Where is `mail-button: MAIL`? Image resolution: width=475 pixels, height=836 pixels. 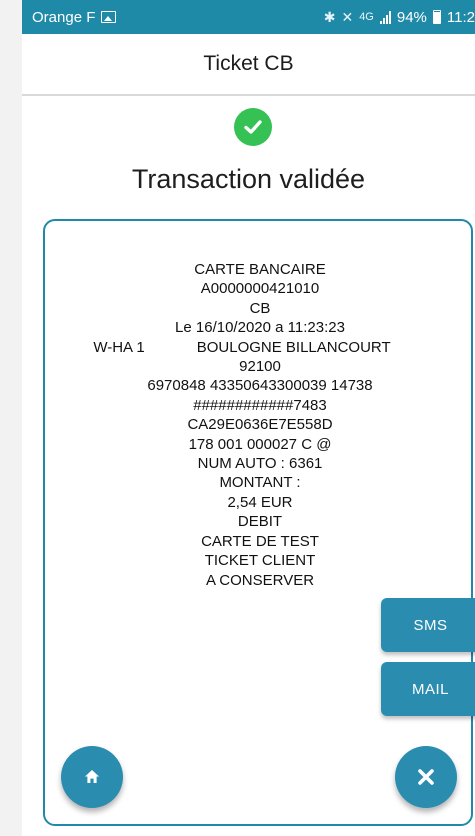 mail-button: MAIL is located at coordinates (428, 689).